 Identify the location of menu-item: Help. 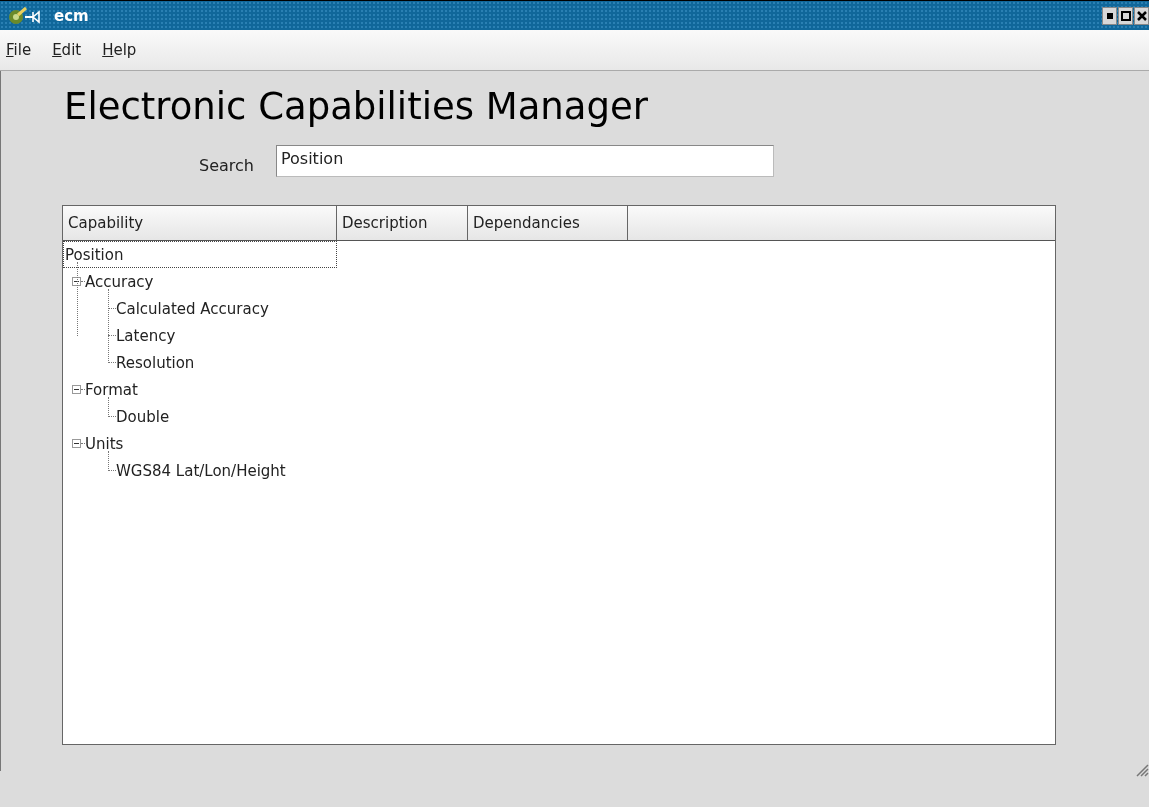
(123, 50).